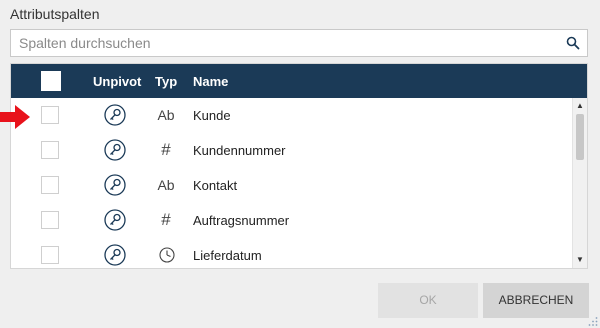  What do you see at coordinates (227, 255) in the screenshot?
I see `row-name: Lieferdatum` at bounding box center [227, 255].